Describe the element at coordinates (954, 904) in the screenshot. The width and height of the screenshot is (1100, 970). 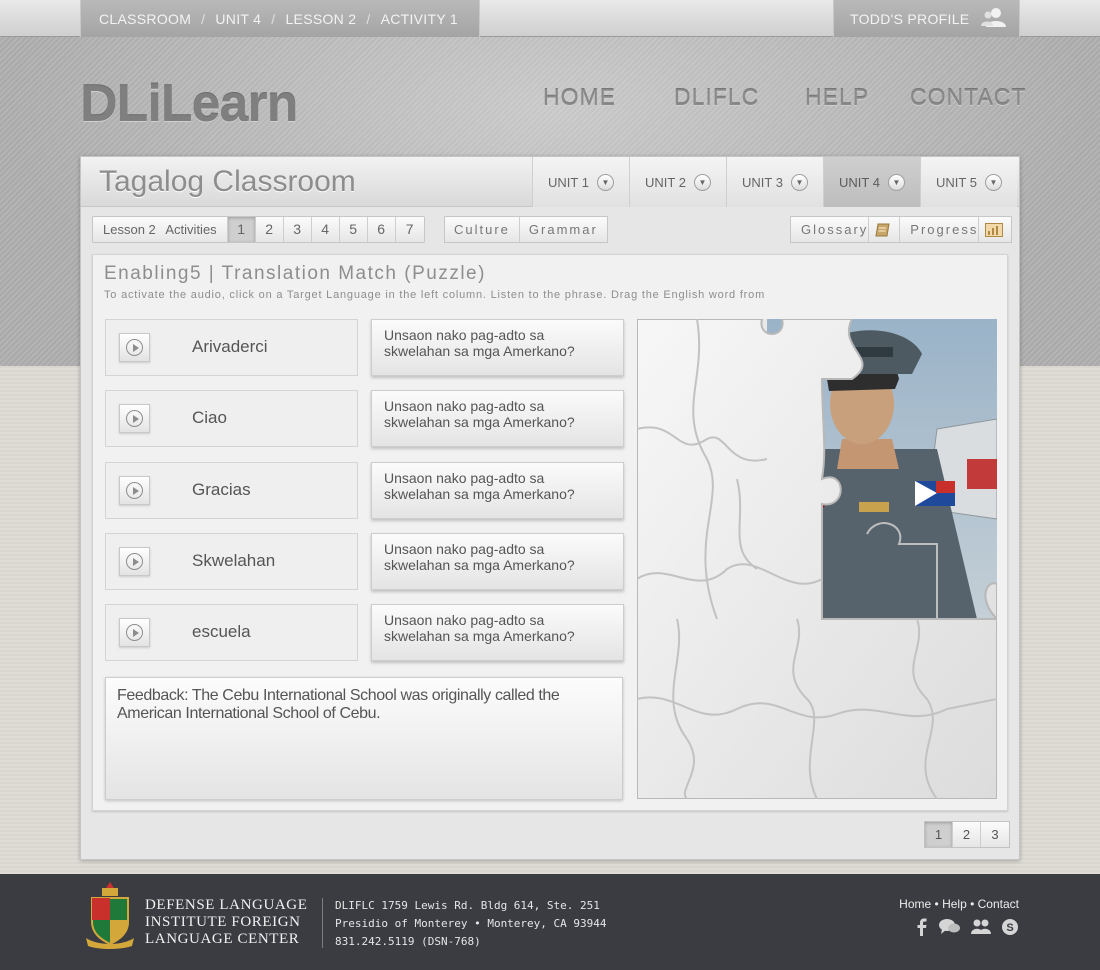
I see `footer-link-help: Help` at that location.